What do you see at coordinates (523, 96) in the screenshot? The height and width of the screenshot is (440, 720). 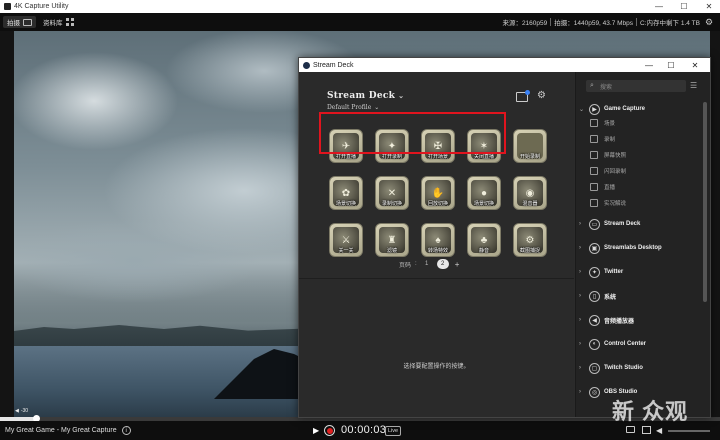 I see `store-icon` at bounding box center [523, 96].